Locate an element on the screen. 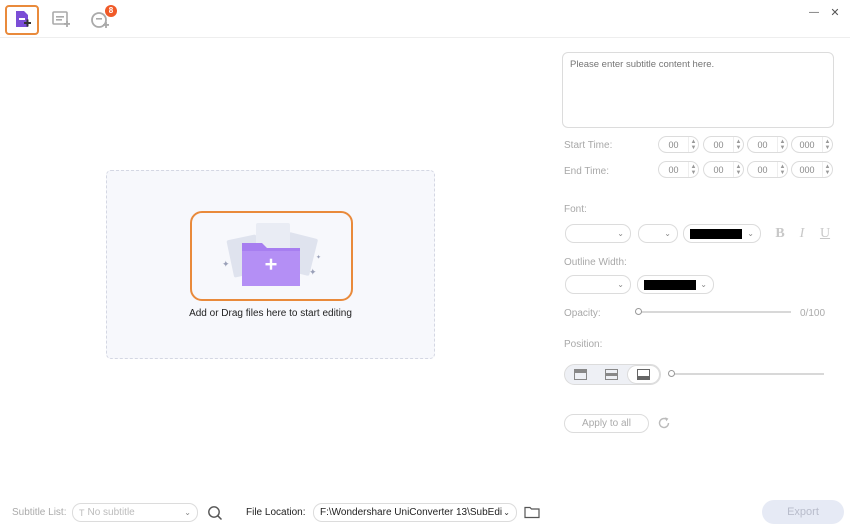 The height and width of the screenshot is (530, 850). add-subtitle-icon is located at coordinates (61, 19).